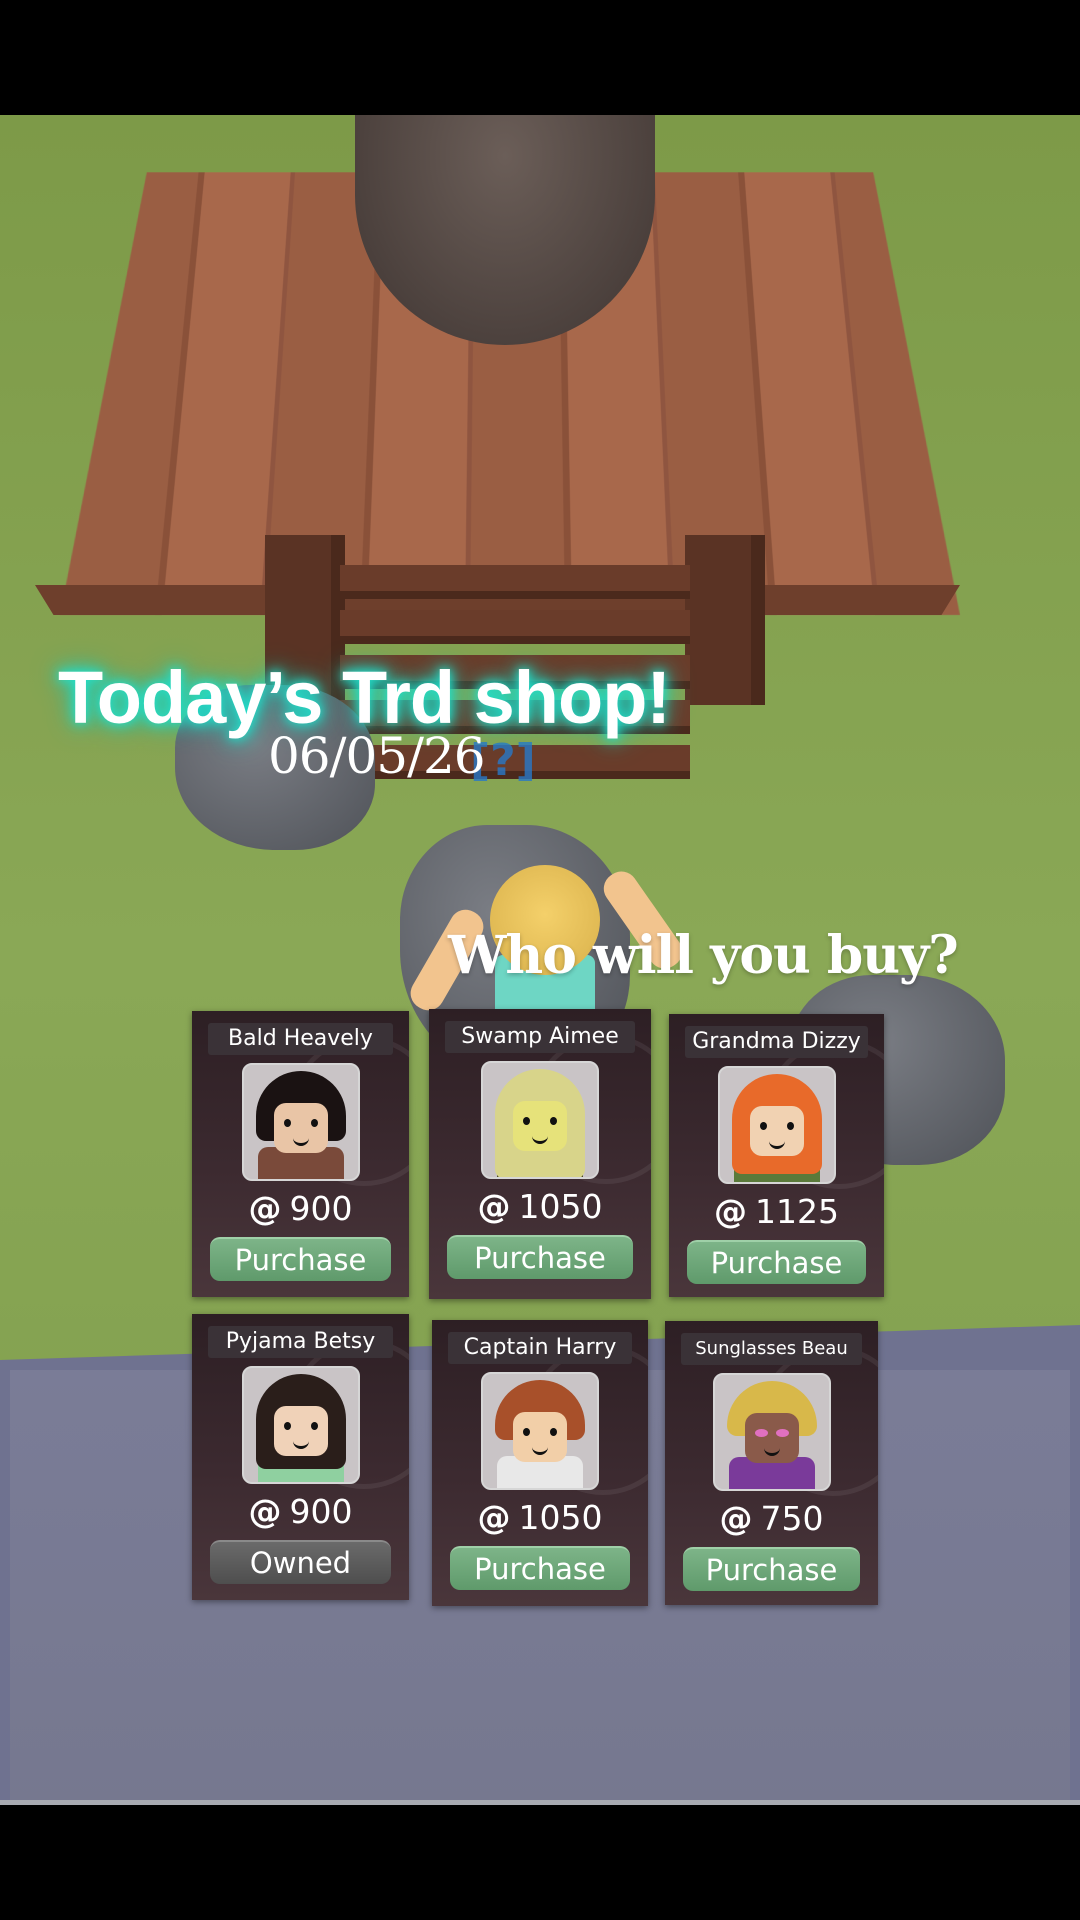 The width and height of the screenshot is (1080, 1920). What do you see at coordinates (725, 620) in the screenshot?
I see `stair-post-right` at bounding box center [725, 620].